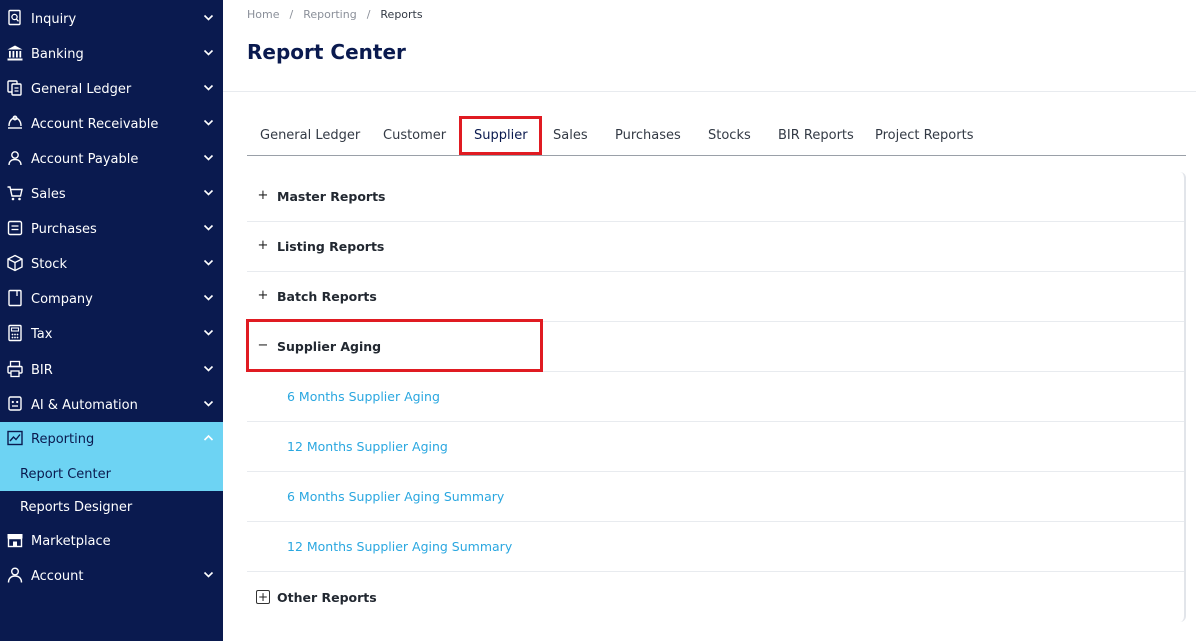 The width and height of the screenshot is (1196, 641). I want to click on sidebar-item-banking: Banking, so click(111, 54).